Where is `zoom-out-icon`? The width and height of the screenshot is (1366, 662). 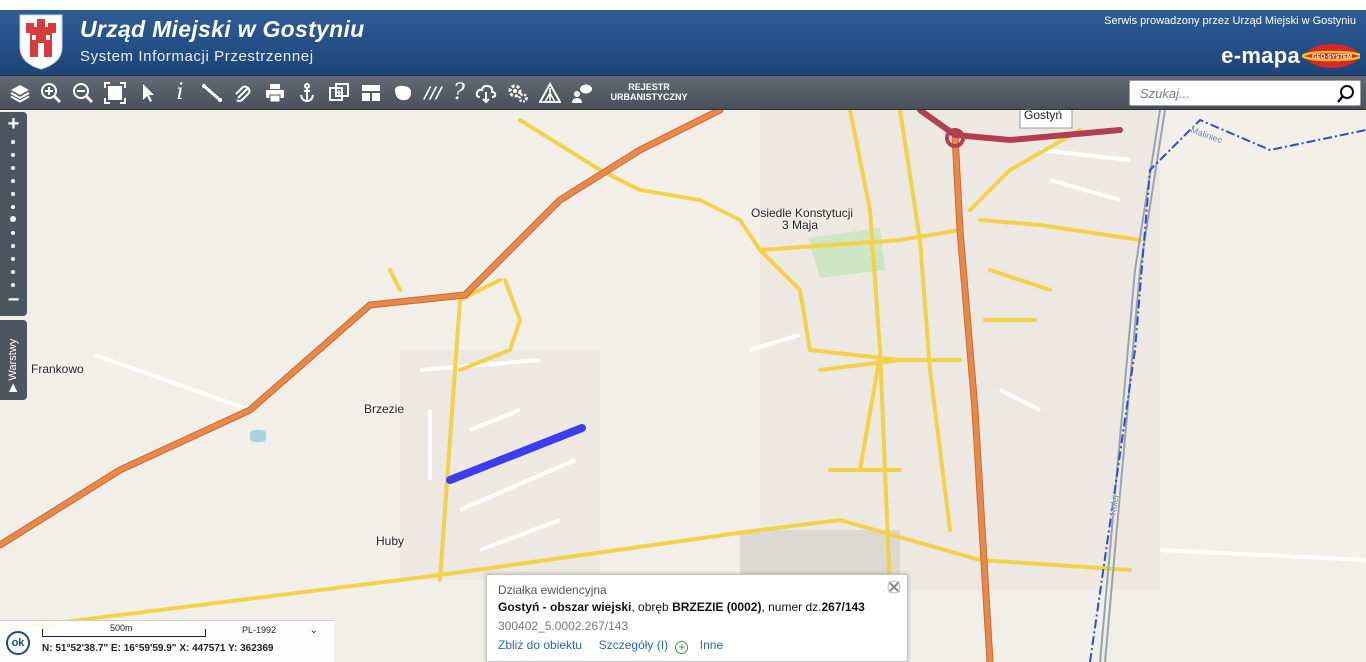 zoom-out-icon is located at coordinates (83, 93).